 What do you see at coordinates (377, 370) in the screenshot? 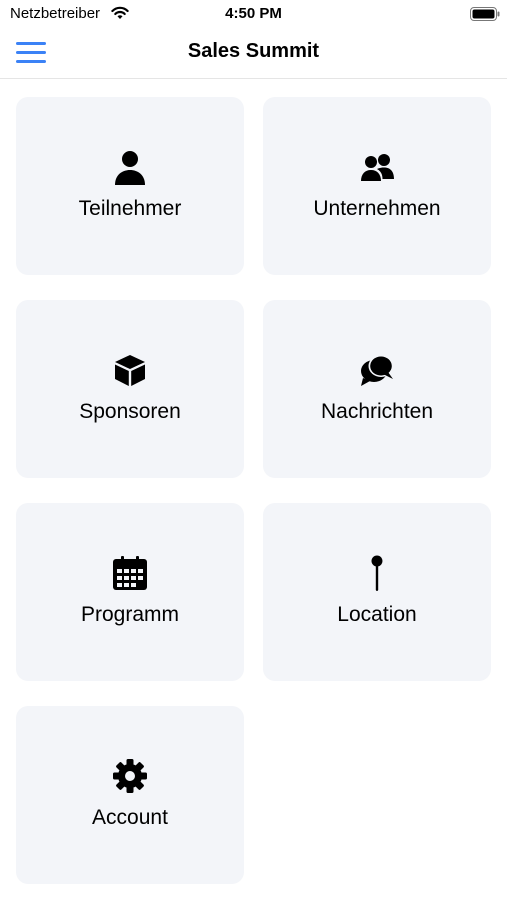
I see `chat-bubbles-icon` at bounding box center [377, 370].